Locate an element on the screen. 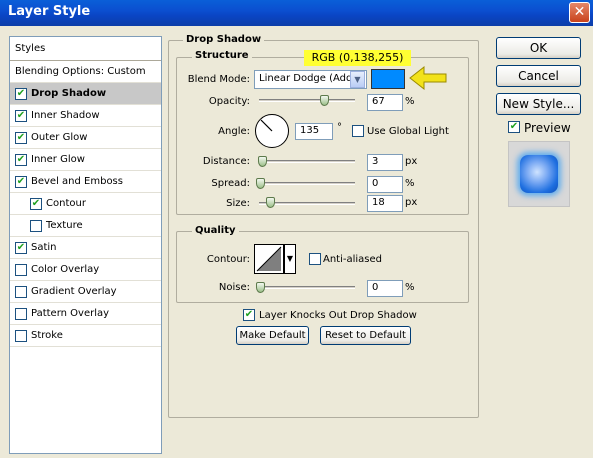 This screenshot has width=593, height=458. make-default-button: Make Default is located at coordinates (272, 335).